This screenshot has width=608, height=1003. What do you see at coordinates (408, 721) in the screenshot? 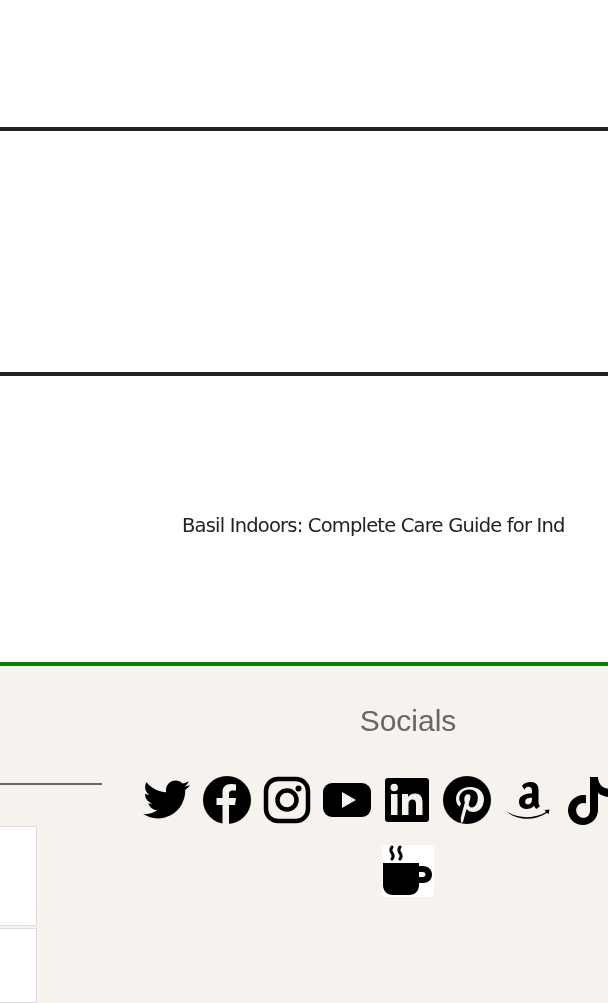
I see `socials-heading: Socials` at bounding box center [408, 721].